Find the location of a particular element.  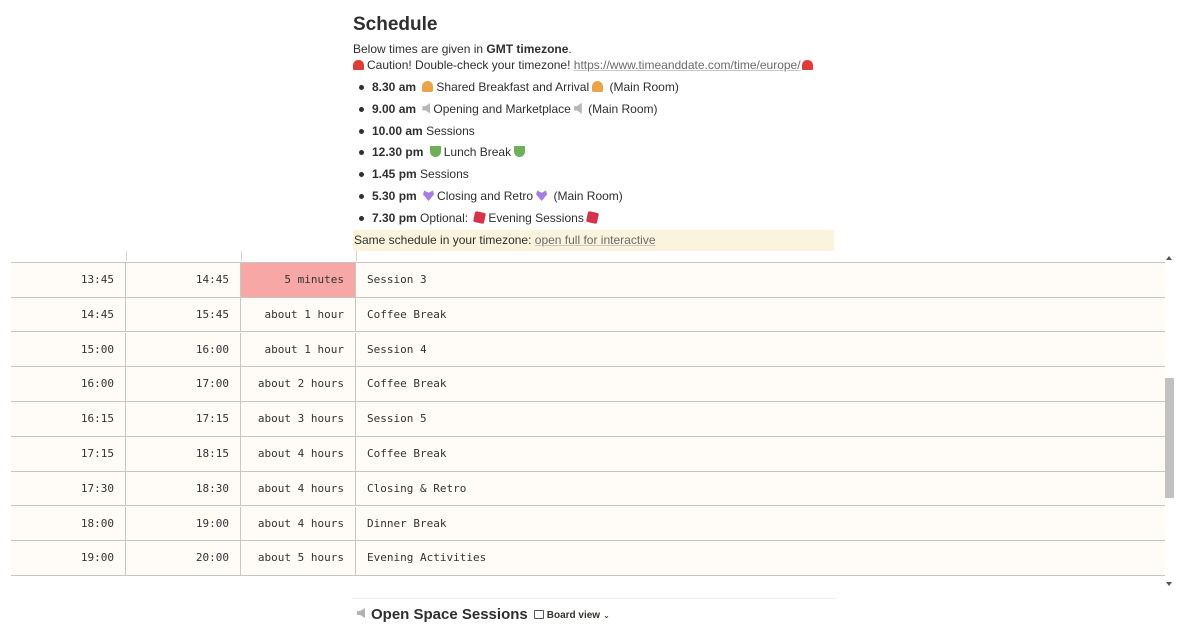

end-time-cell: 18:15 is located at coordinates (183, 454).